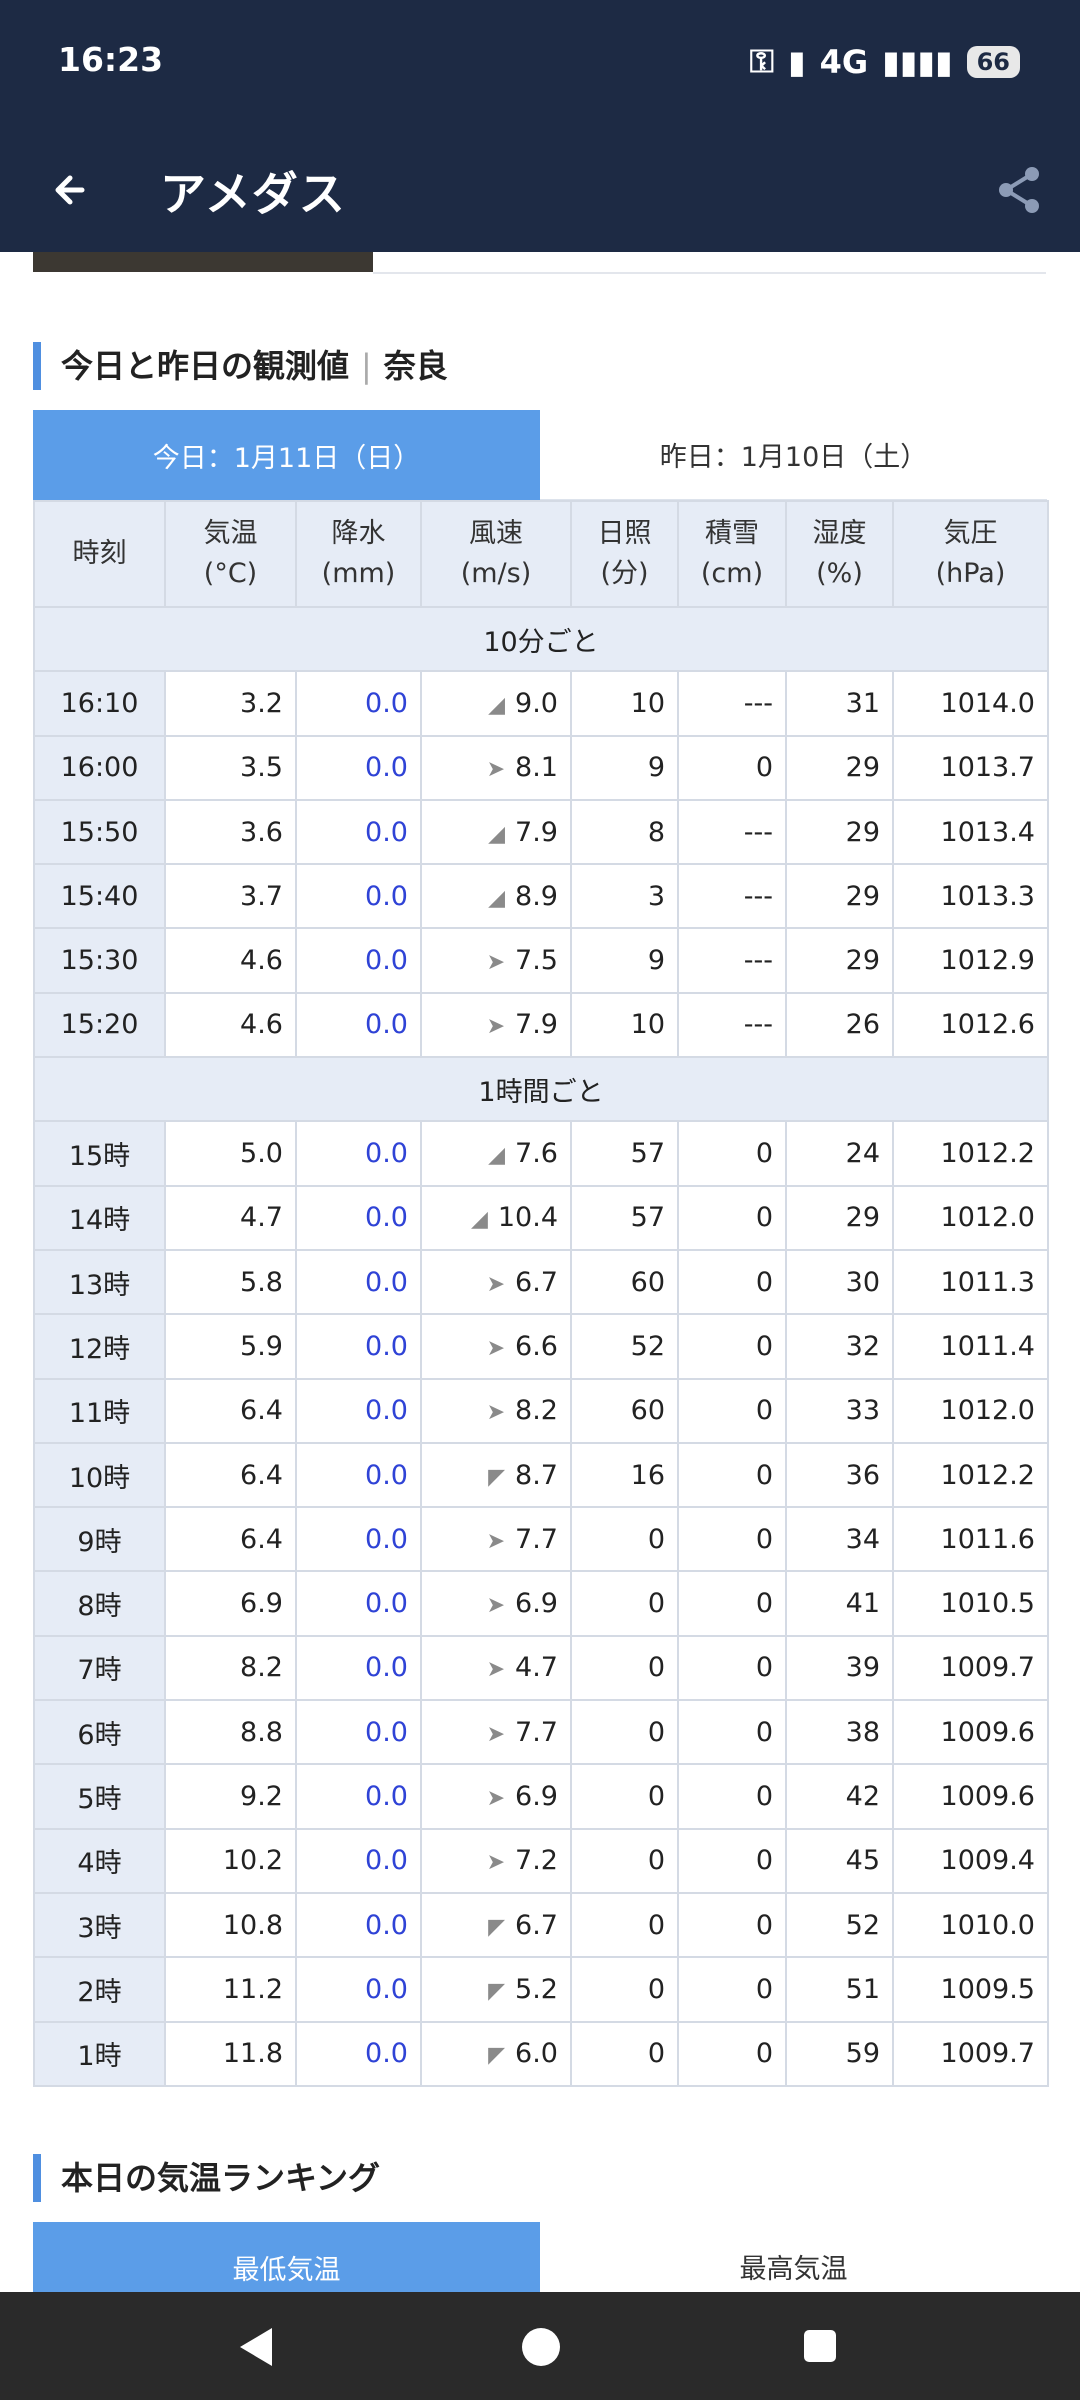 Image resolution: width=1080 pixels, height=2400 pixels. What do you see at coordinates (256, 2347) in the screenshot?
I see `nav-back-icon` at bounding box center [256, 2347].